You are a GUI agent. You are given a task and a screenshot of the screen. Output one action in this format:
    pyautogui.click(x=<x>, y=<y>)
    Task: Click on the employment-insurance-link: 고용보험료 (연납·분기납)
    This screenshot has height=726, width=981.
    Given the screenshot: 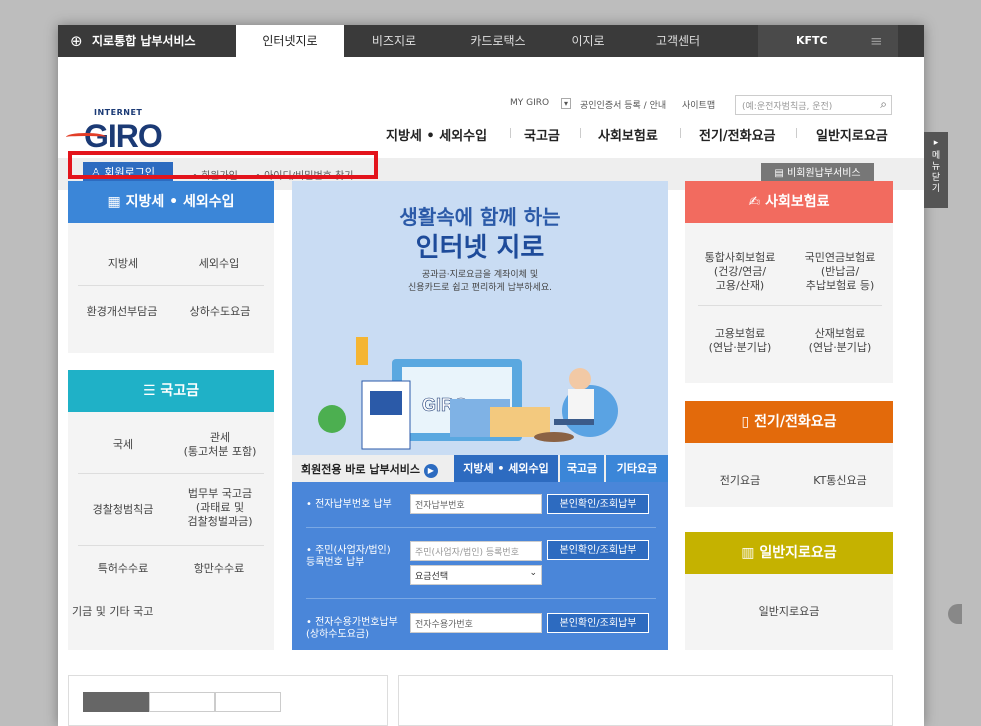 What is the action you would take?
    pyautogui.click(x=740, y=341)
    